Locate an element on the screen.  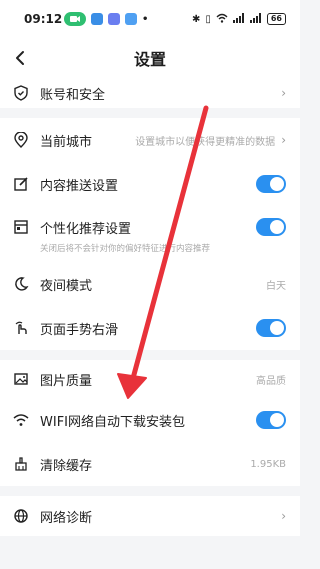
setting-label: 网络诊断 is located at coordinates (66, 518).